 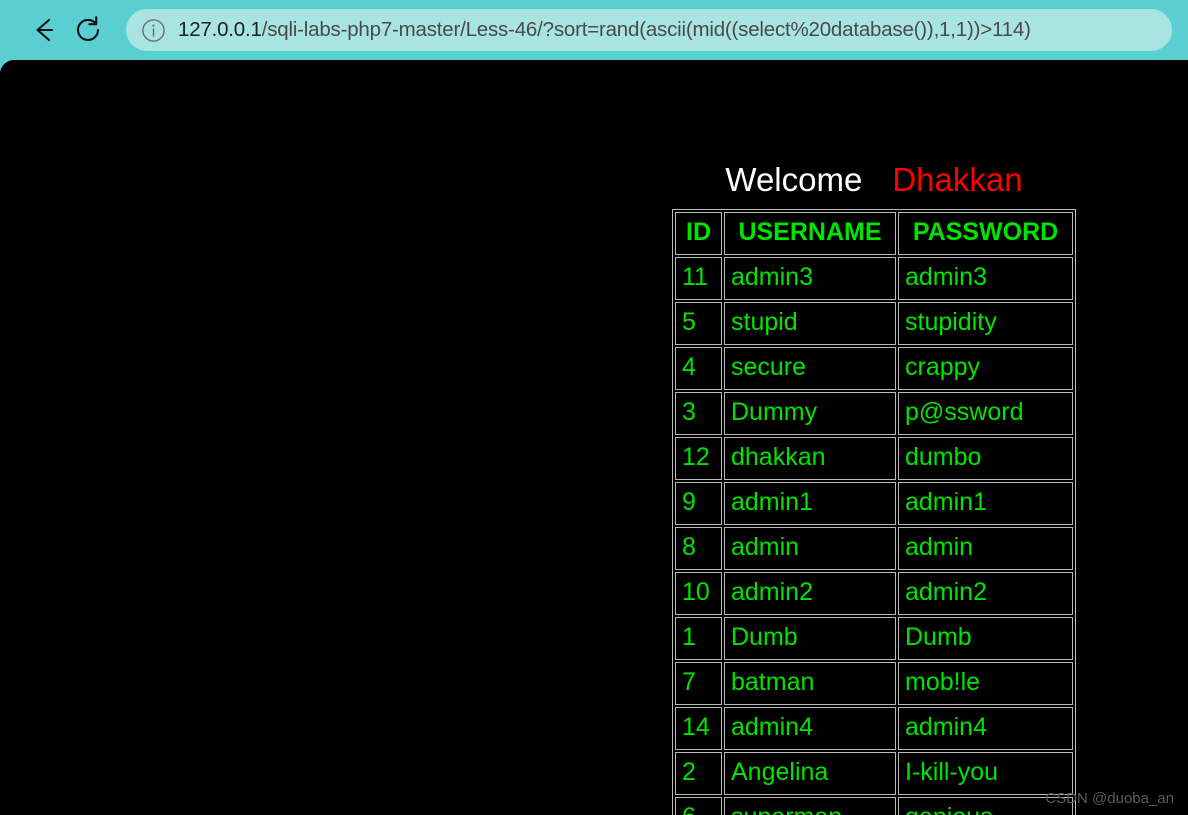 I want to click on table-row: 11 admin3 admin3, so click(x=874, y=278).